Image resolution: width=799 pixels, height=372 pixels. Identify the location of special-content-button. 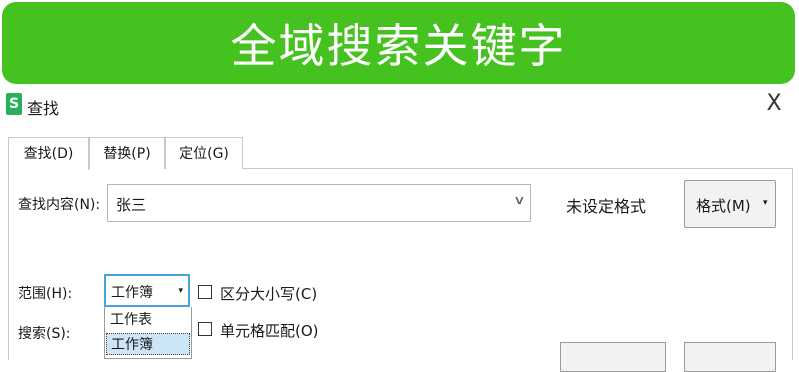
(613, 357).